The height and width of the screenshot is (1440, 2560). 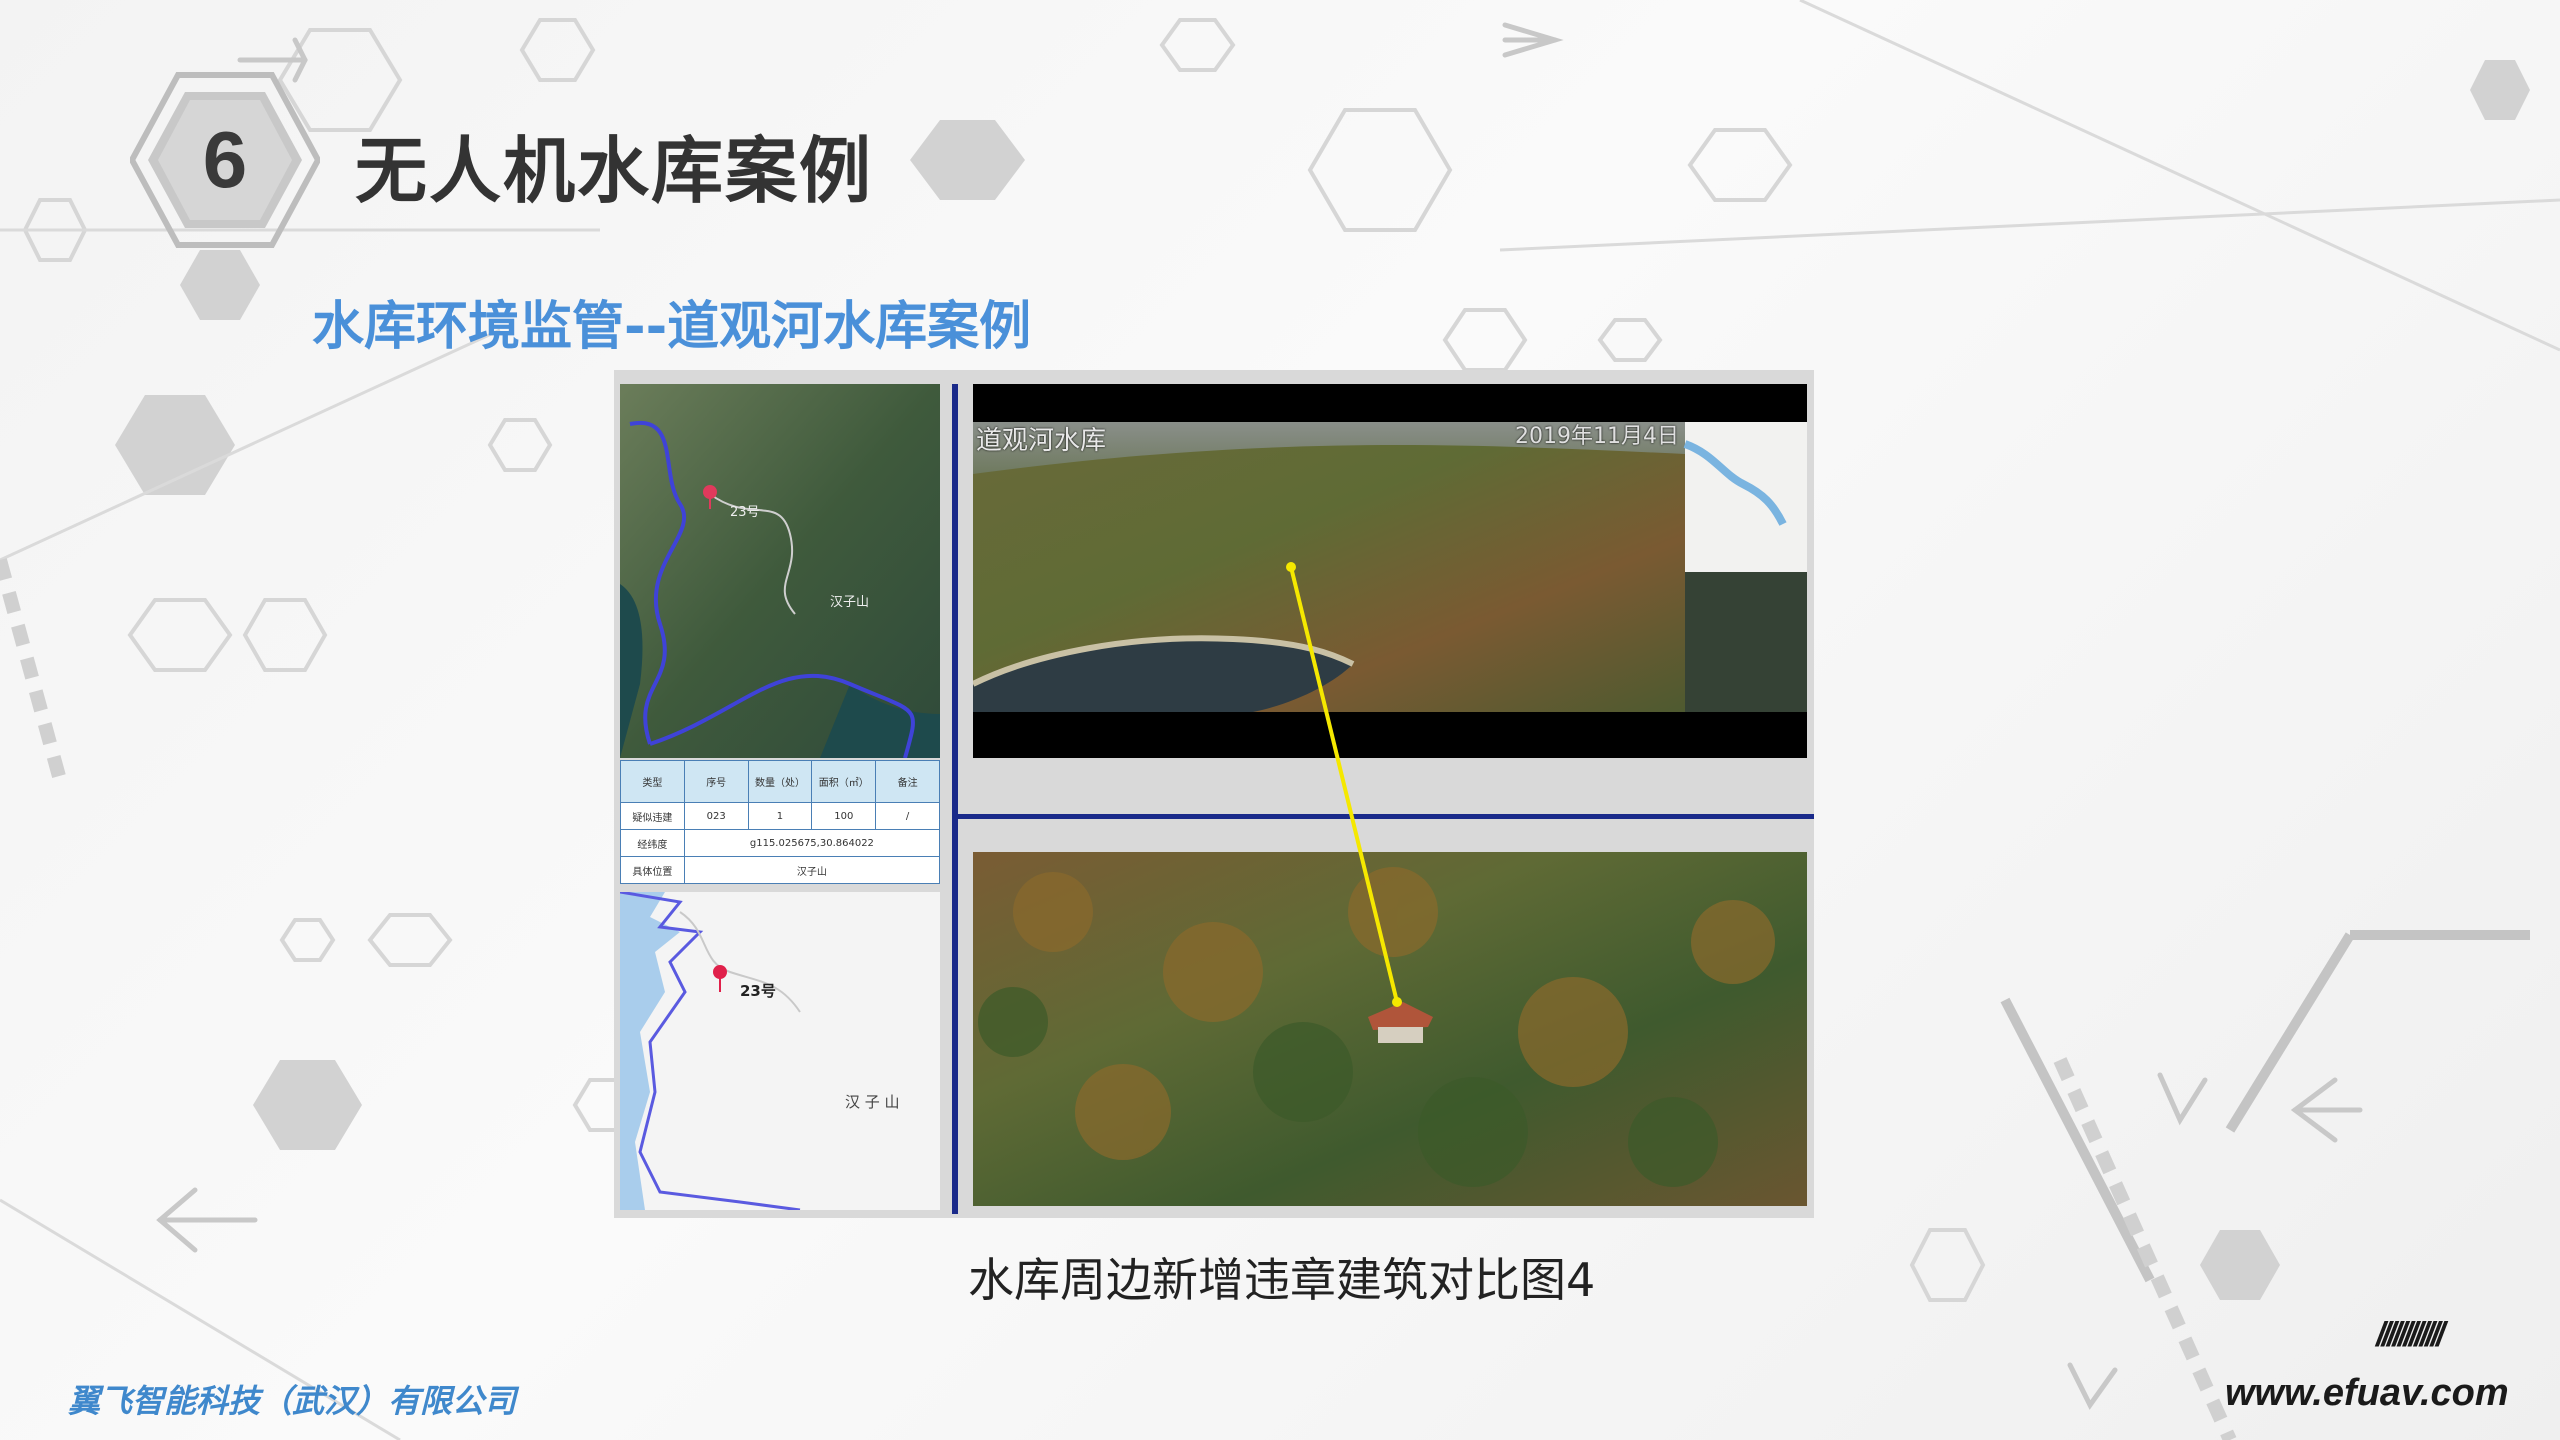 I want to click on company-name: 翼飞智能科技（武汉）有限公司, so click(x=292, y=1401).